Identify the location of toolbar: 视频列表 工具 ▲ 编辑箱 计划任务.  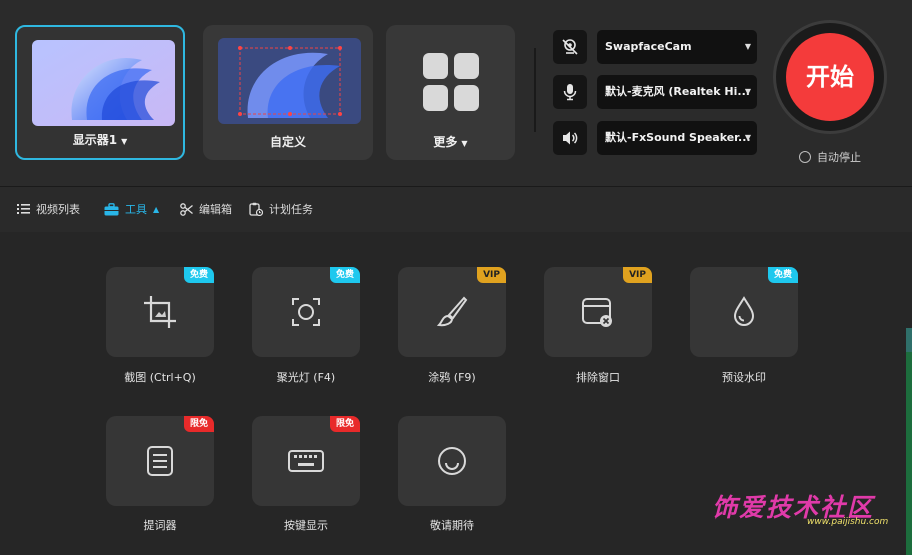
(456, 209).